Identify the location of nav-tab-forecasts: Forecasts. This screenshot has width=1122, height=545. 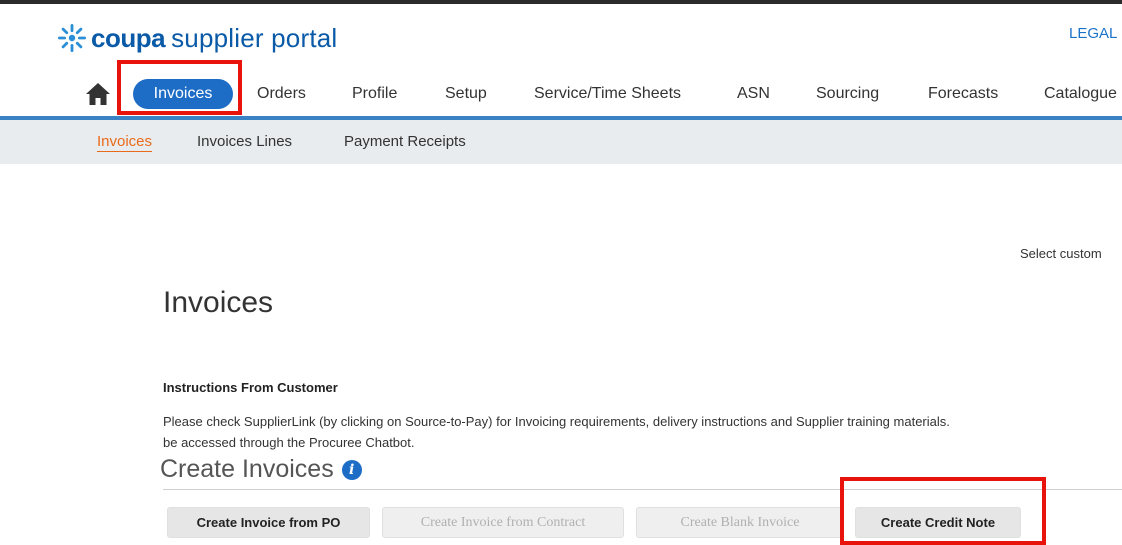
(963, 94).